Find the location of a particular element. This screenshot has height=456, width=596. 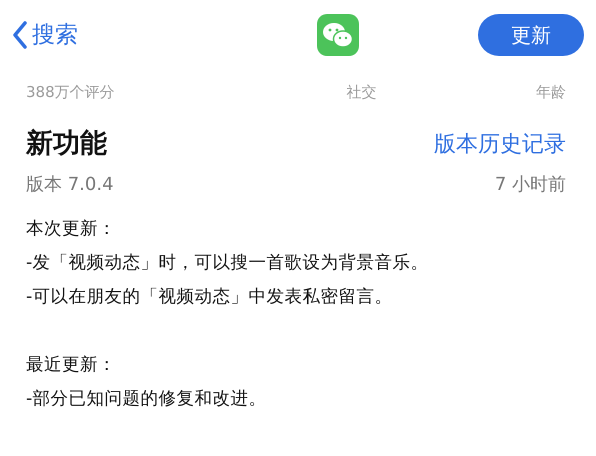

stat-label: 388万个评分 is located at coordinates (70, 92).